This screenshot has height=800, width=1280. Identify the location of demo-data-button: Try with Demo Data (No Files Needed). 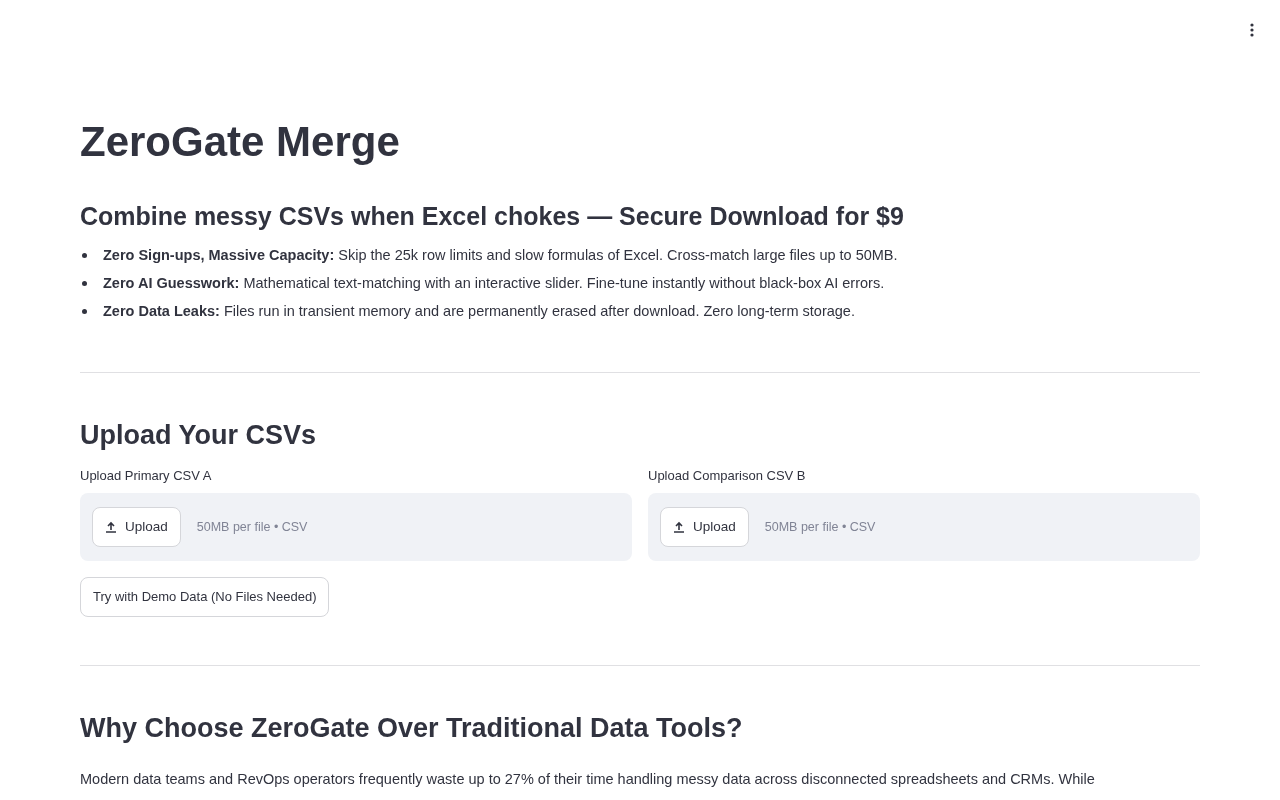
(205, 597).